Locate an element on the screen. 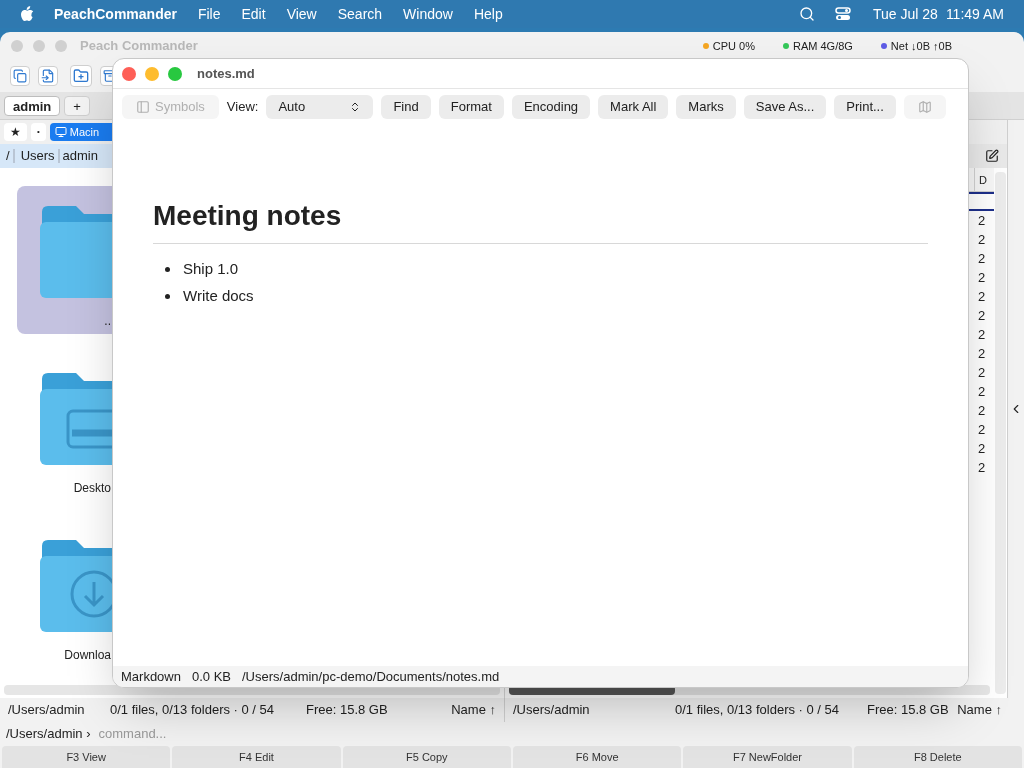  menu-bar-time: 11:49 AM is located at coordinates (974, 14).